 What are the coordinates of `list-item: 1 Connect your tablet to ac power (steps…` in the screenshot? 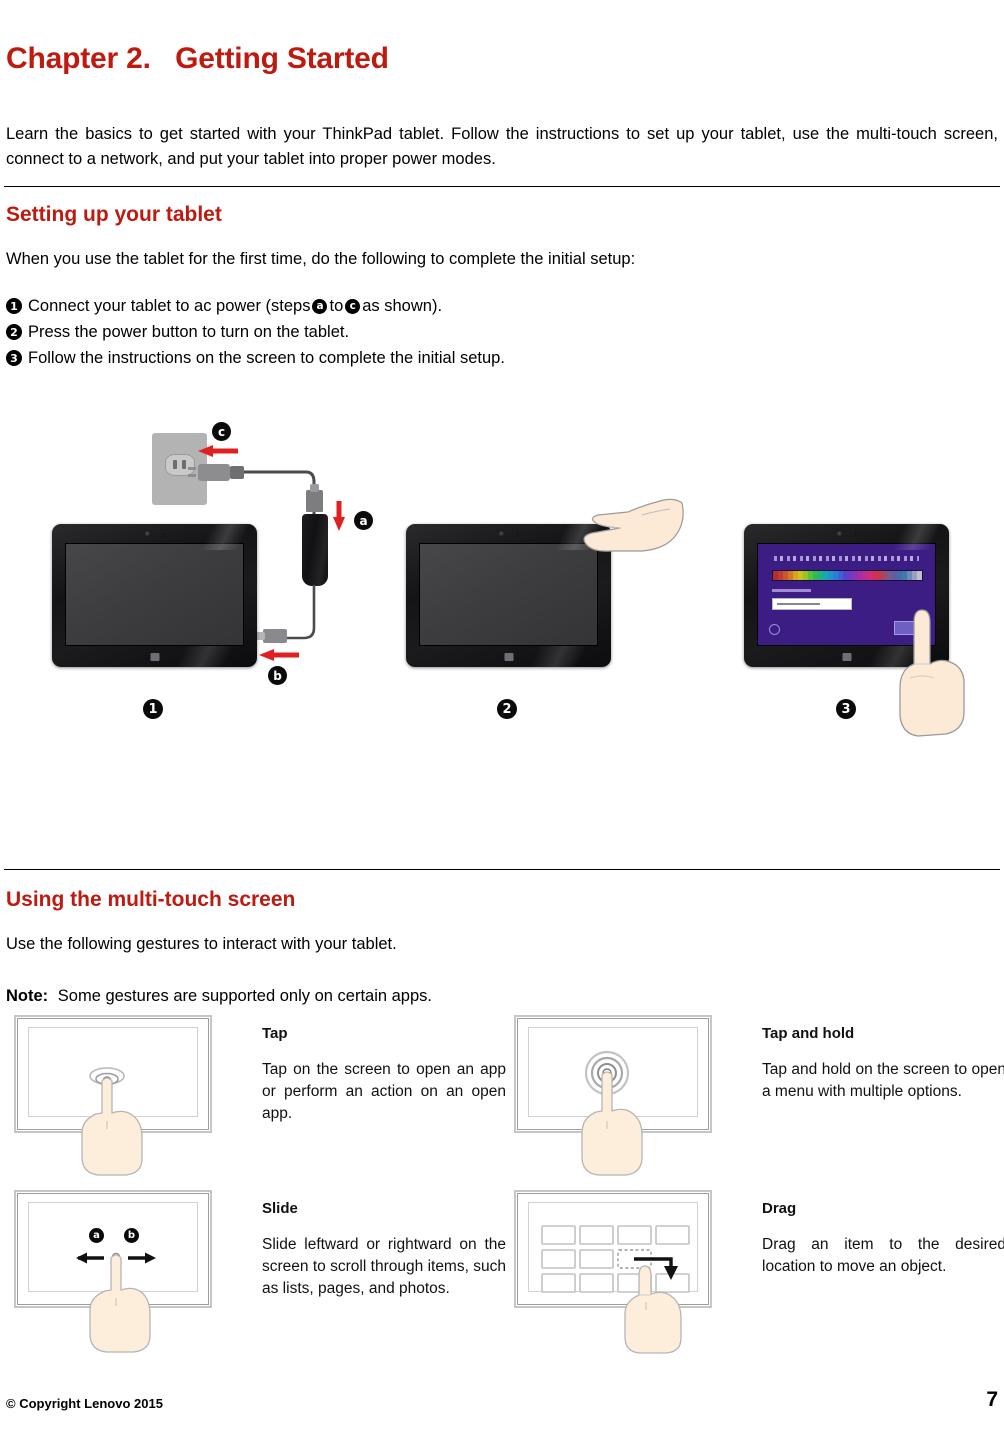 It's located at (255, 306).